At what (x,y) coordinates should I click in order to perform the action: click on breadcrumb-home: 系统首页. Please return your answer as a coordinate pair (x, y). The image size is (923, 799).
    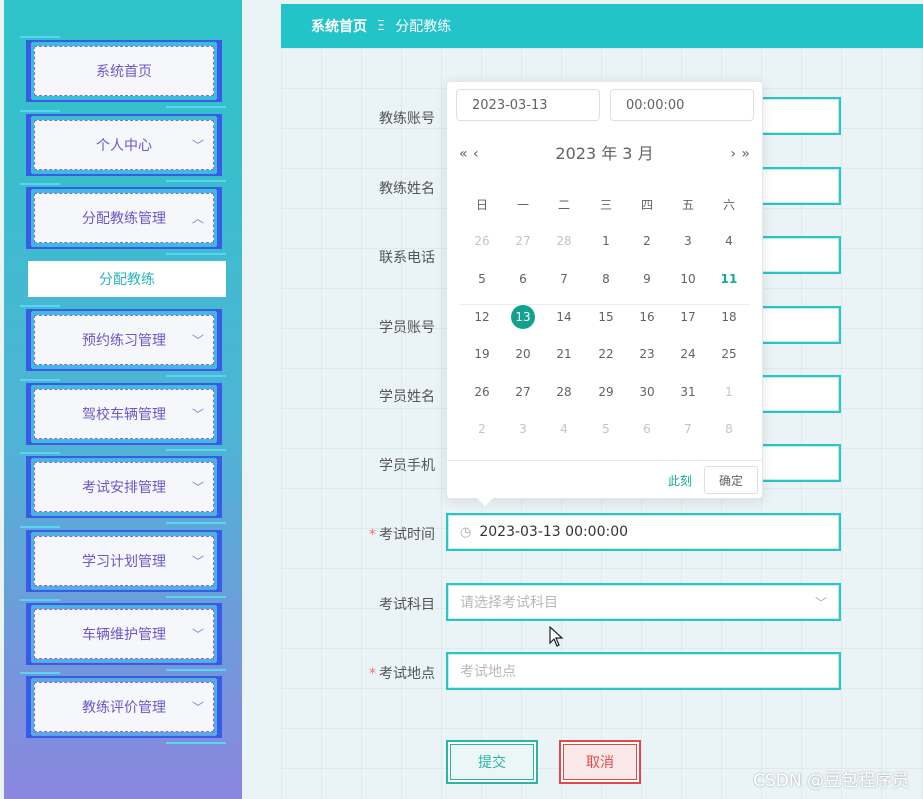
    Looking at the image, I should click on (339, 26).